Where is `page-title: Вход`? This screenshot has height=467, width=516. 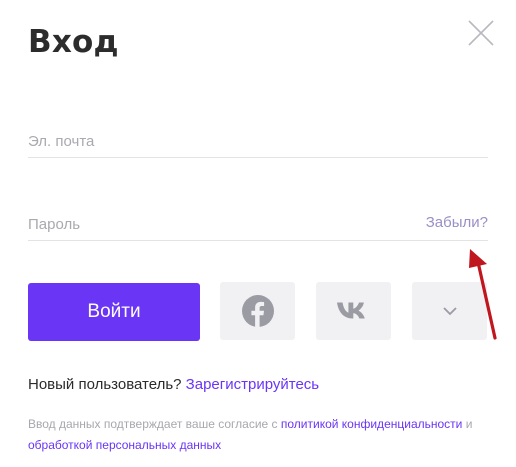 page-title: Вход is located at coordinates (73, 42).